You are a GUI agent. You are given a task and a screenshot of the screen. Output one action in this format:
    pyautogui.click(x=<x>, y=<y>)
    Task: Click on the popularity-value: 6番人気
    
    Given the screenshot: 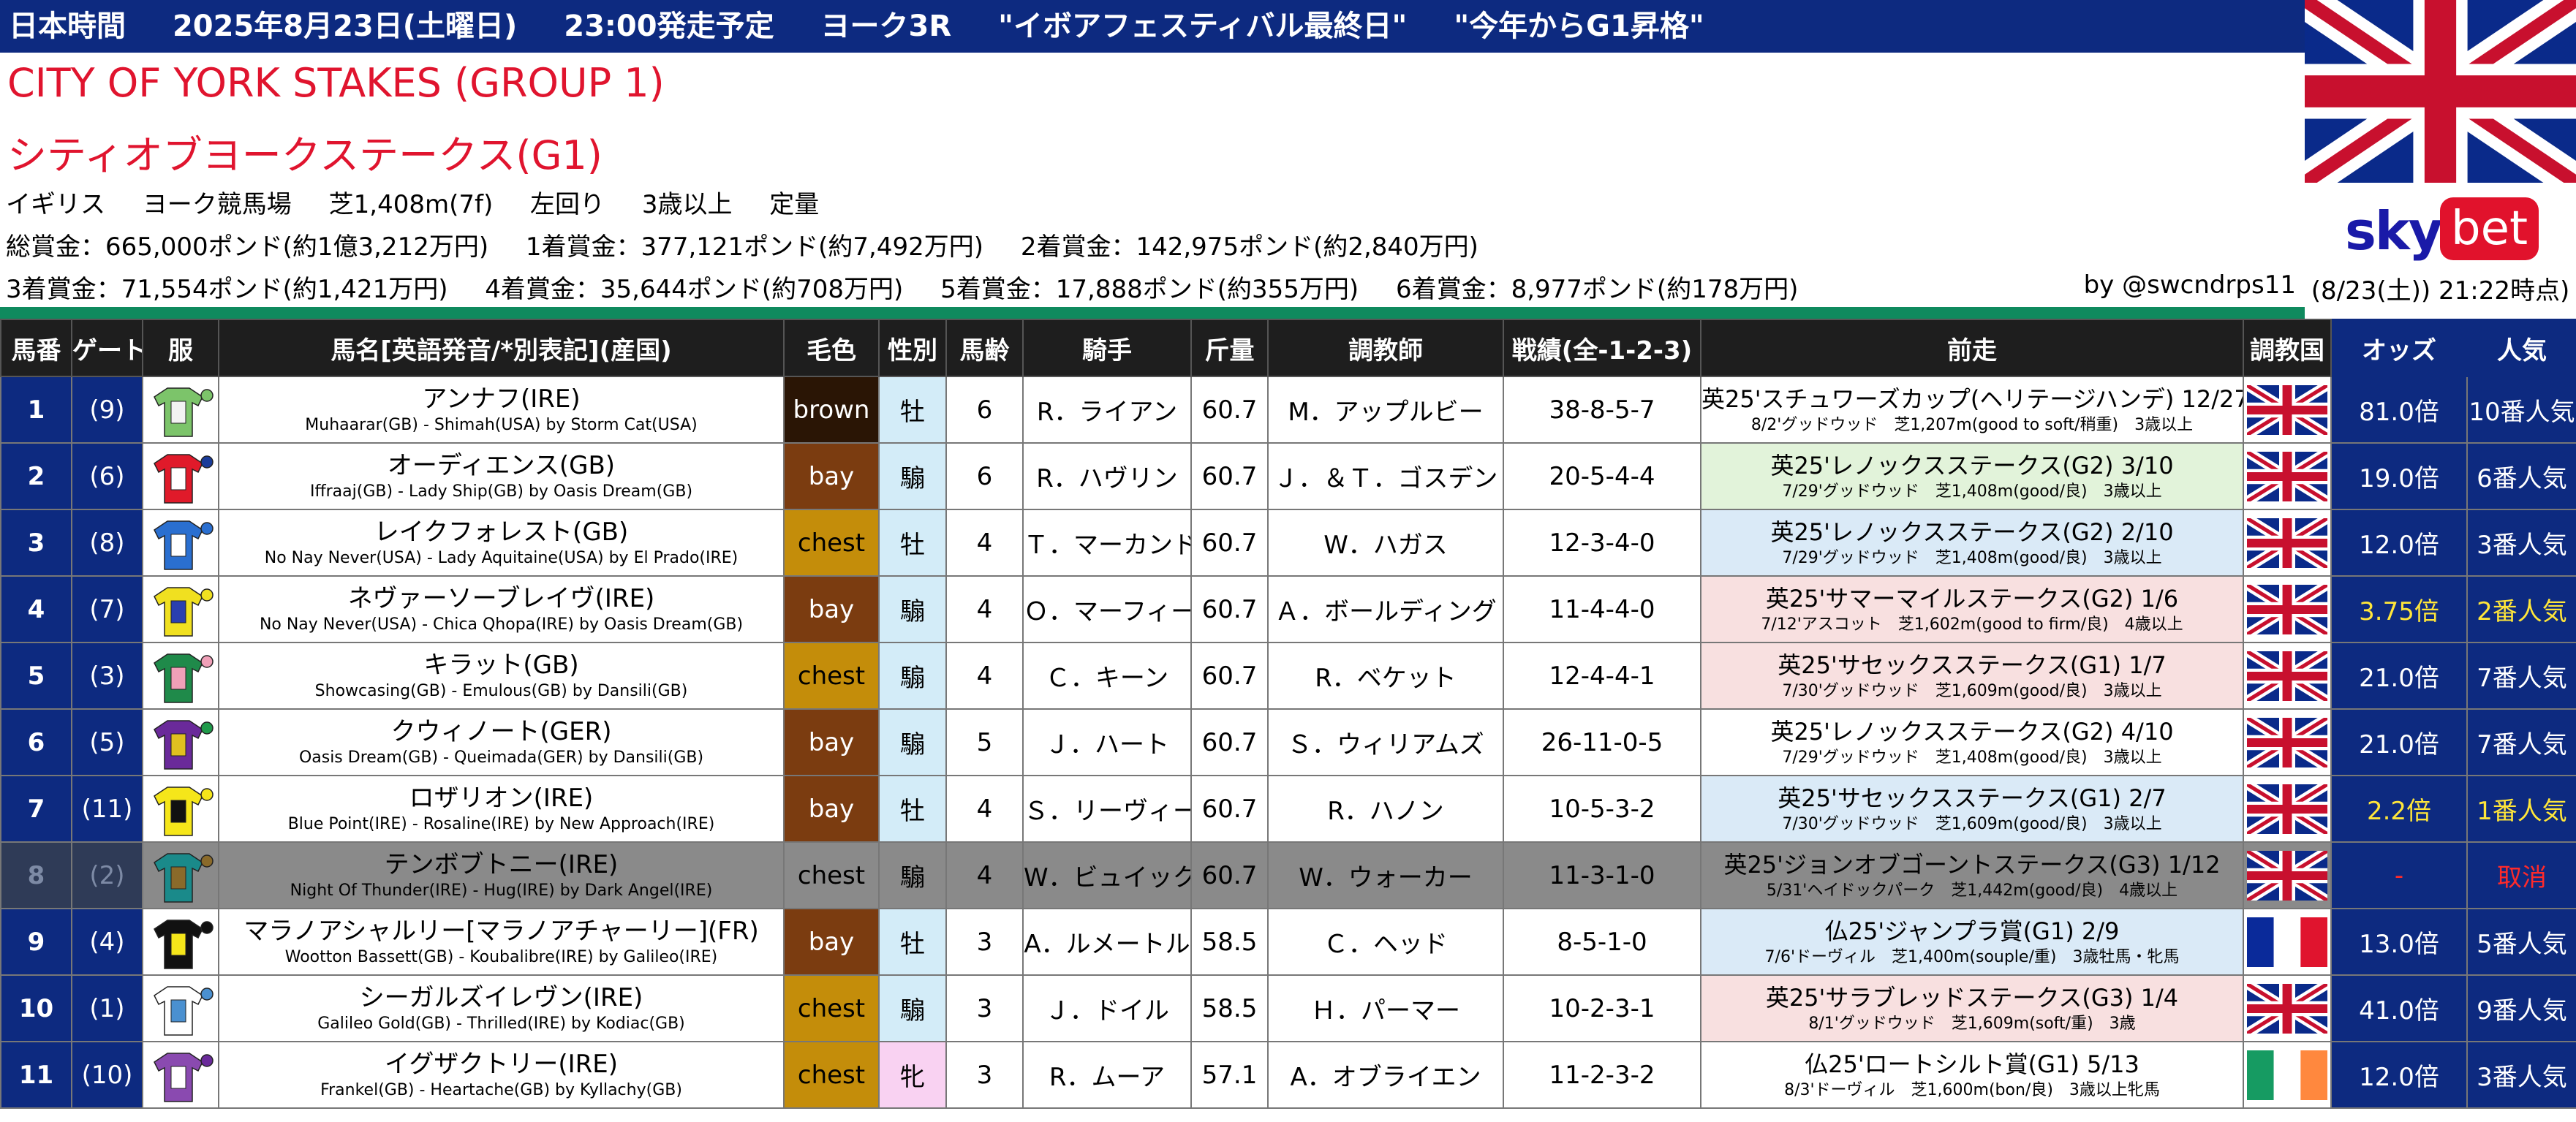 What is the action you would take?
    pyautogui.click(x=2522, y=478)
    